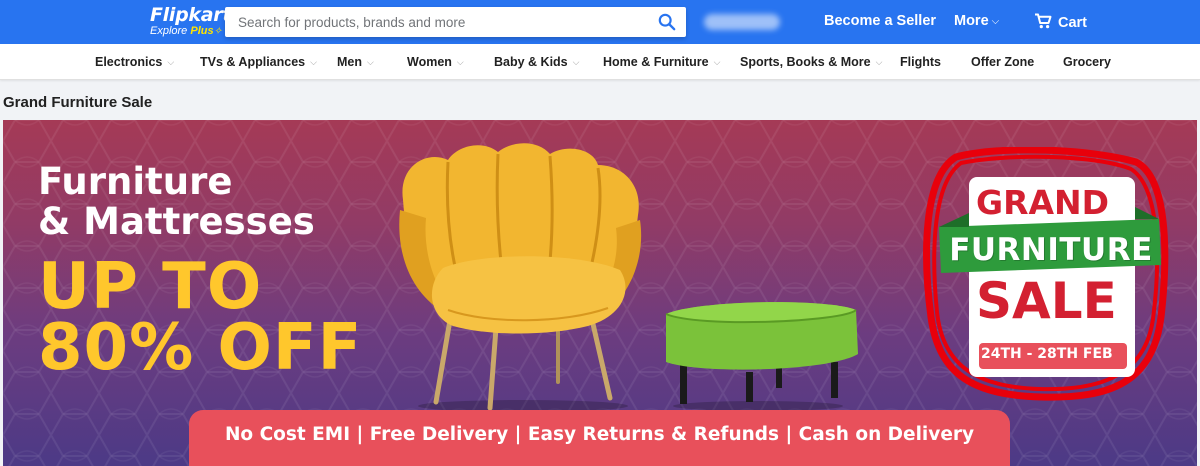 The width and height of the screenshot is (1200, 466). Describe the element at coordinates (1047, 354) in the screenshot. I see `badge-dates-text: 24TH - 28TH FEB` at that location.